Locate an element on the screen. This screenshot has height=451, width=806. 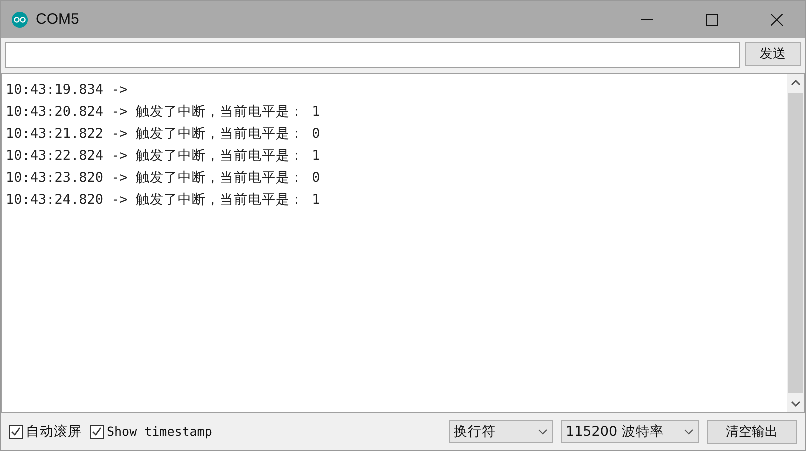
output-line: 10:43:22.824 -> 触发了中断，当前电平是： 1 is located at coordinates (164, 156).